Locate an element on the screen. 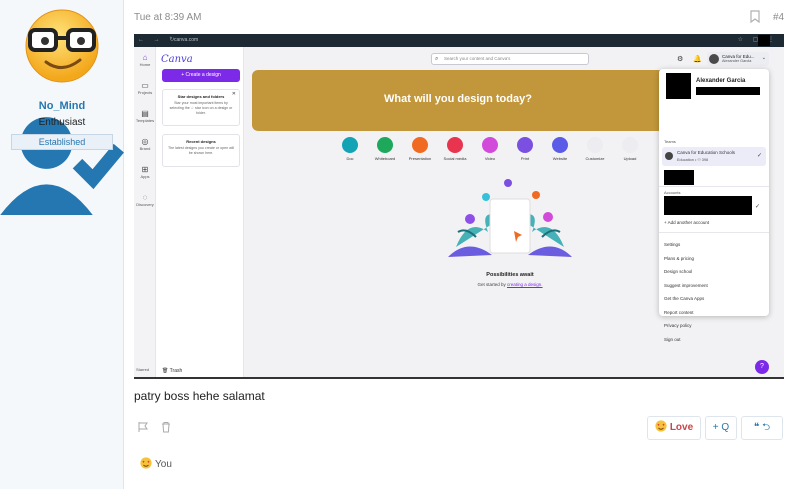  heart-eyes-emoji-icon is located at coordinates (146, 463).